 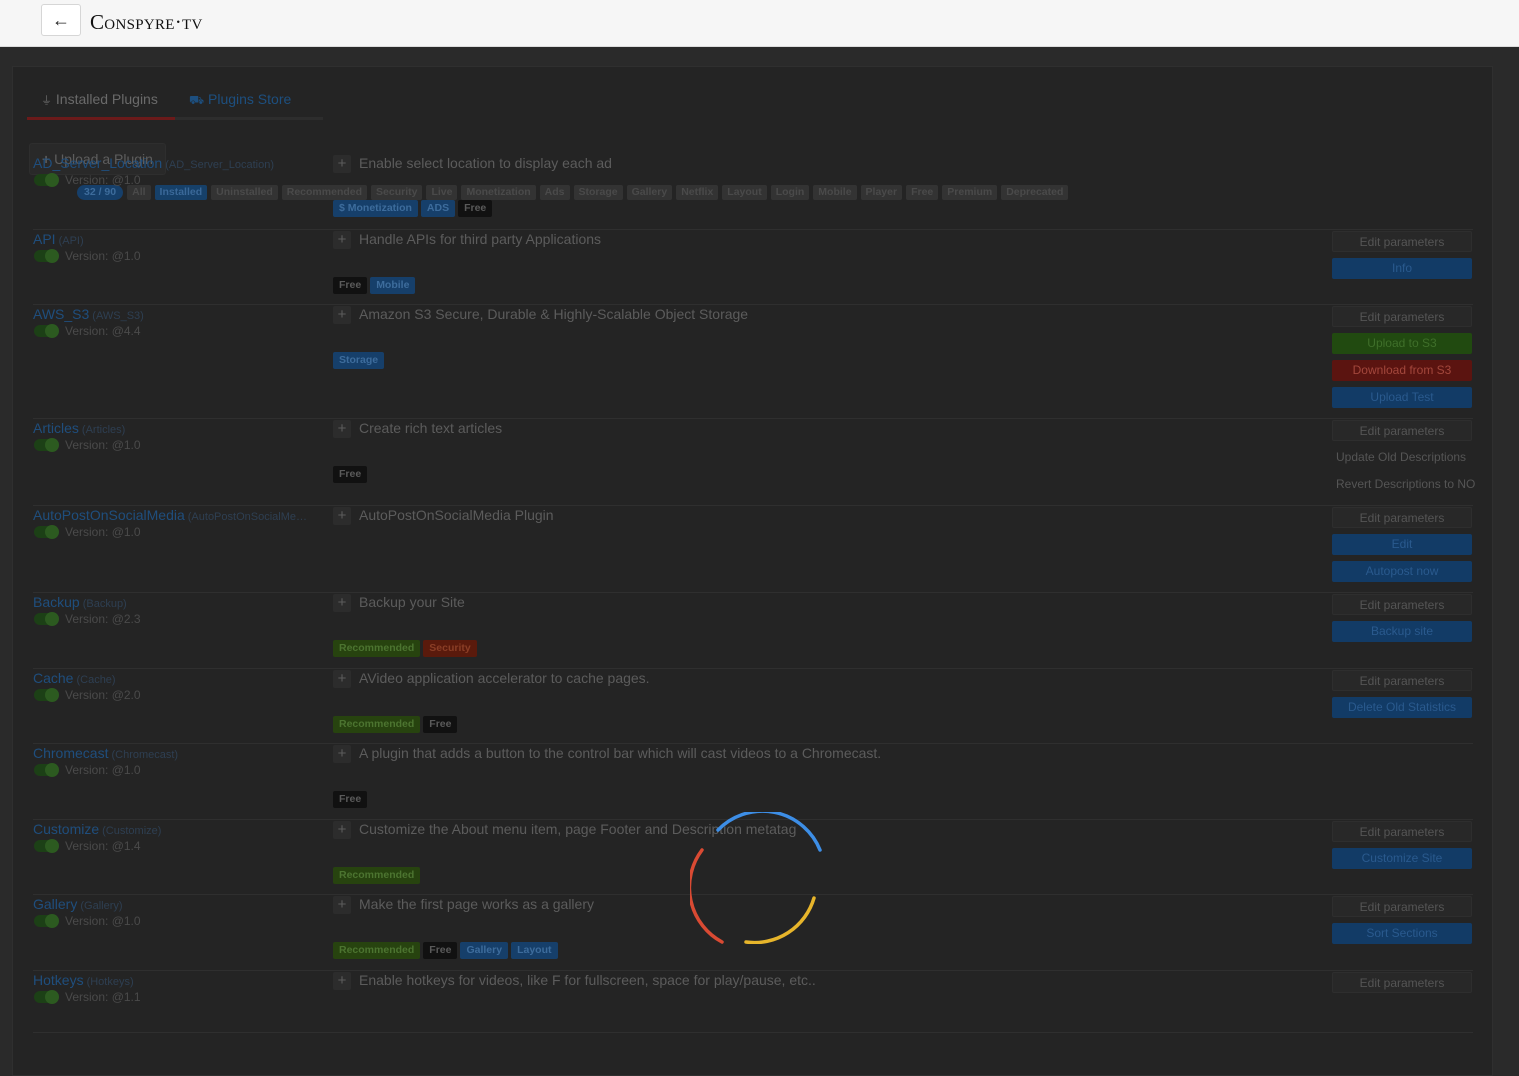 I want to click on info-button: Info, so click(x=1402, y=268).